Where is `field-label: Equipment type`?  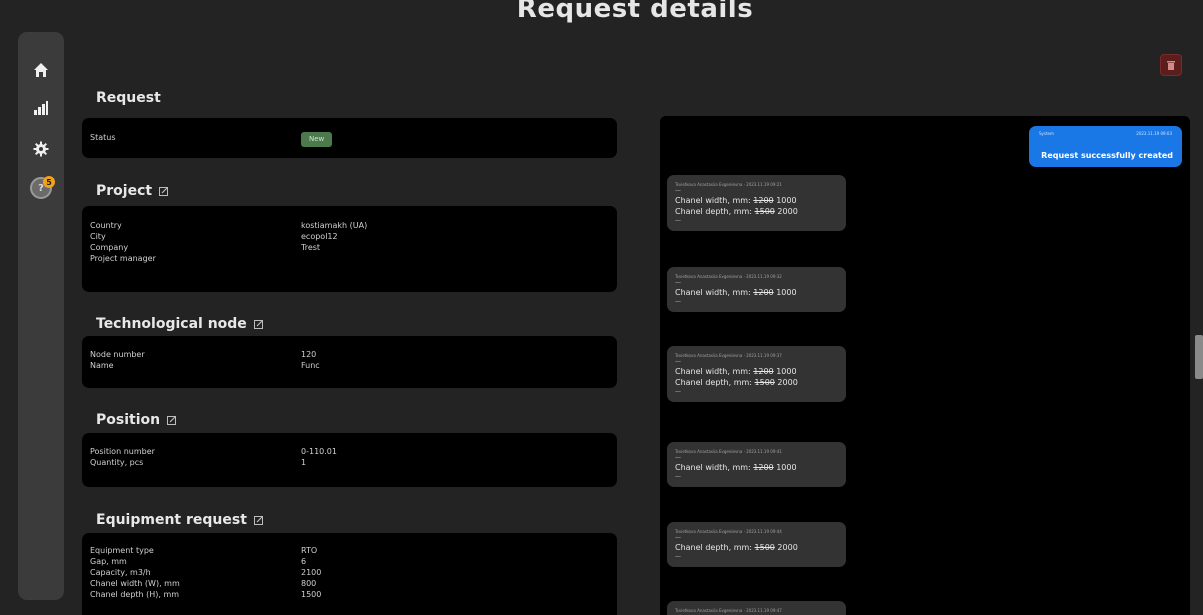
field-label: Equipment type is located at coordinates (122, 550).